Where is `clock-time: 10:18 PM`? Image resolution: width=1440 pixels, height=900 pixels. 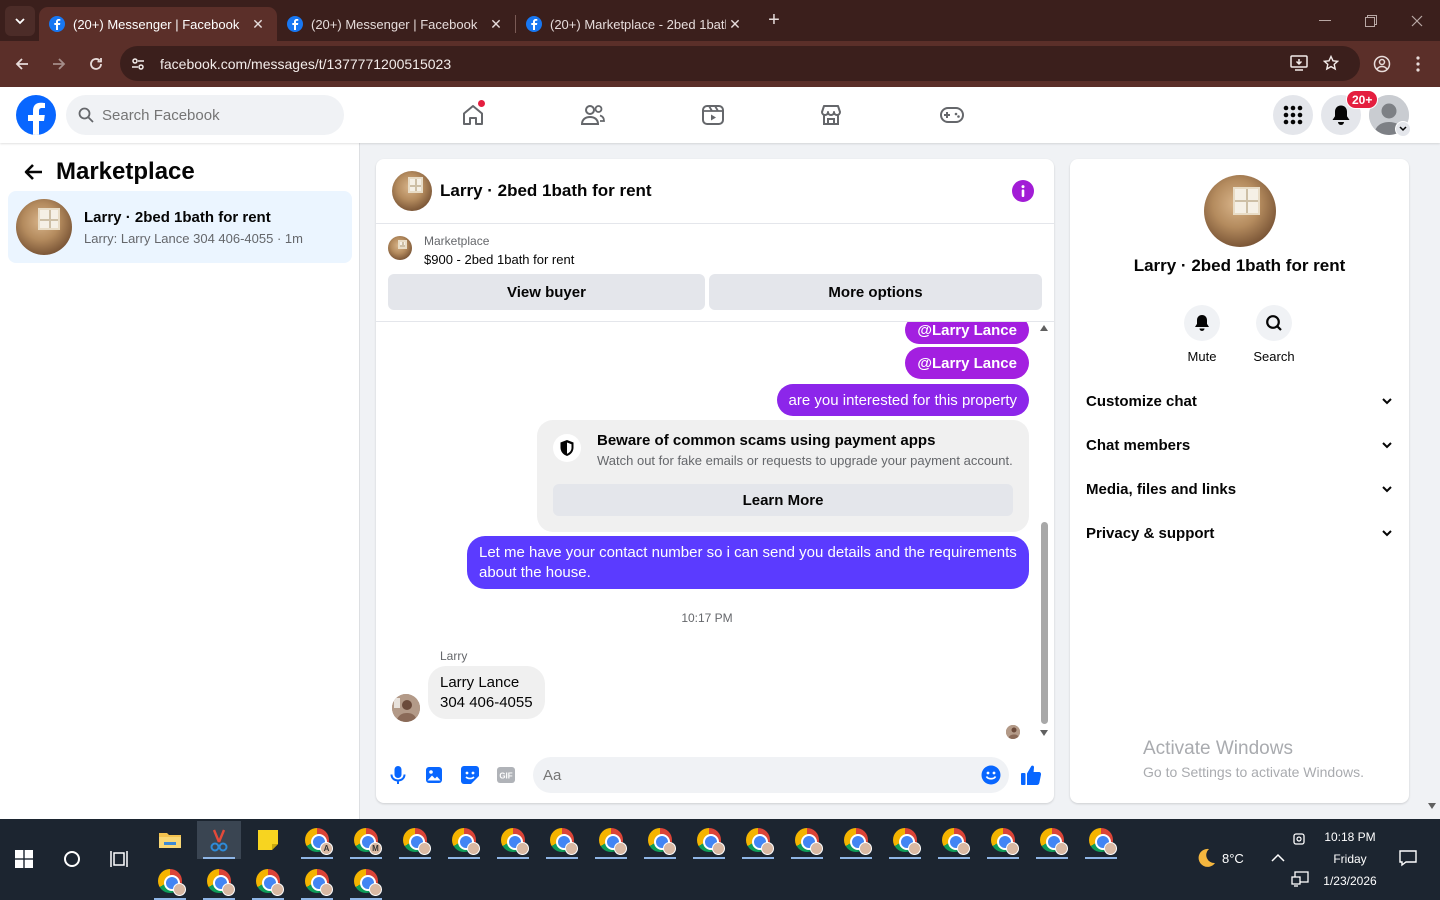 clock-time: 10:18 PM is located at coordinates (1350, 837).